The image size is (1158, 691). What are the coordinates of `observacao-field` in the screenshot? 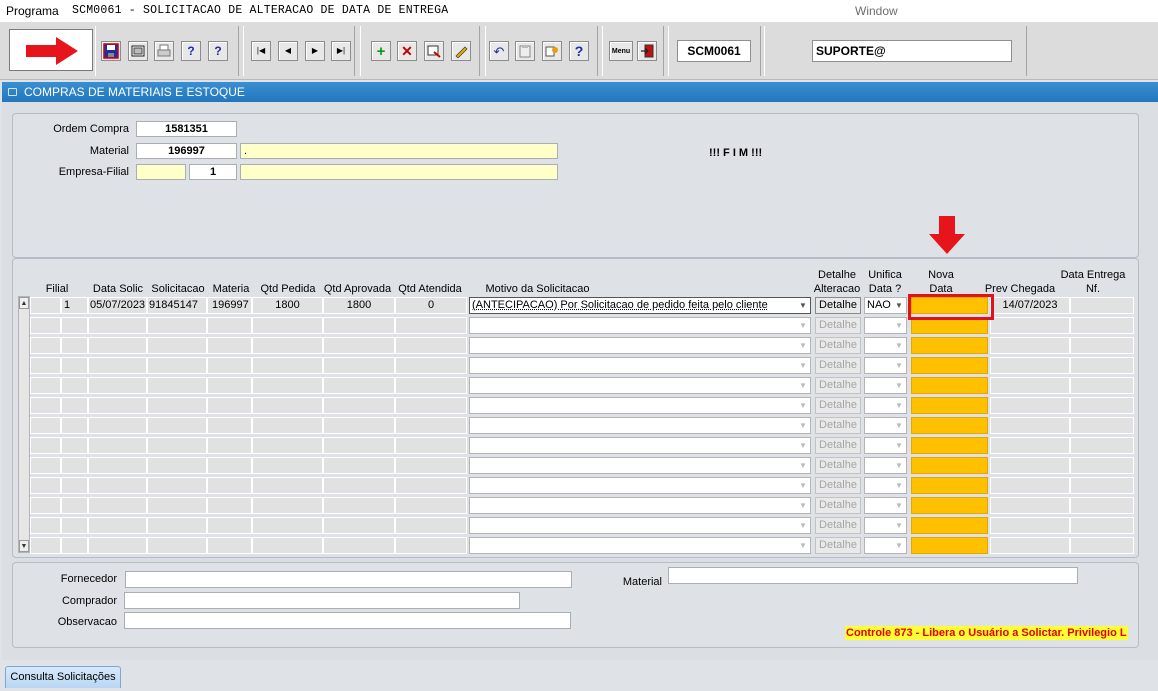 It's located at (347, 620).